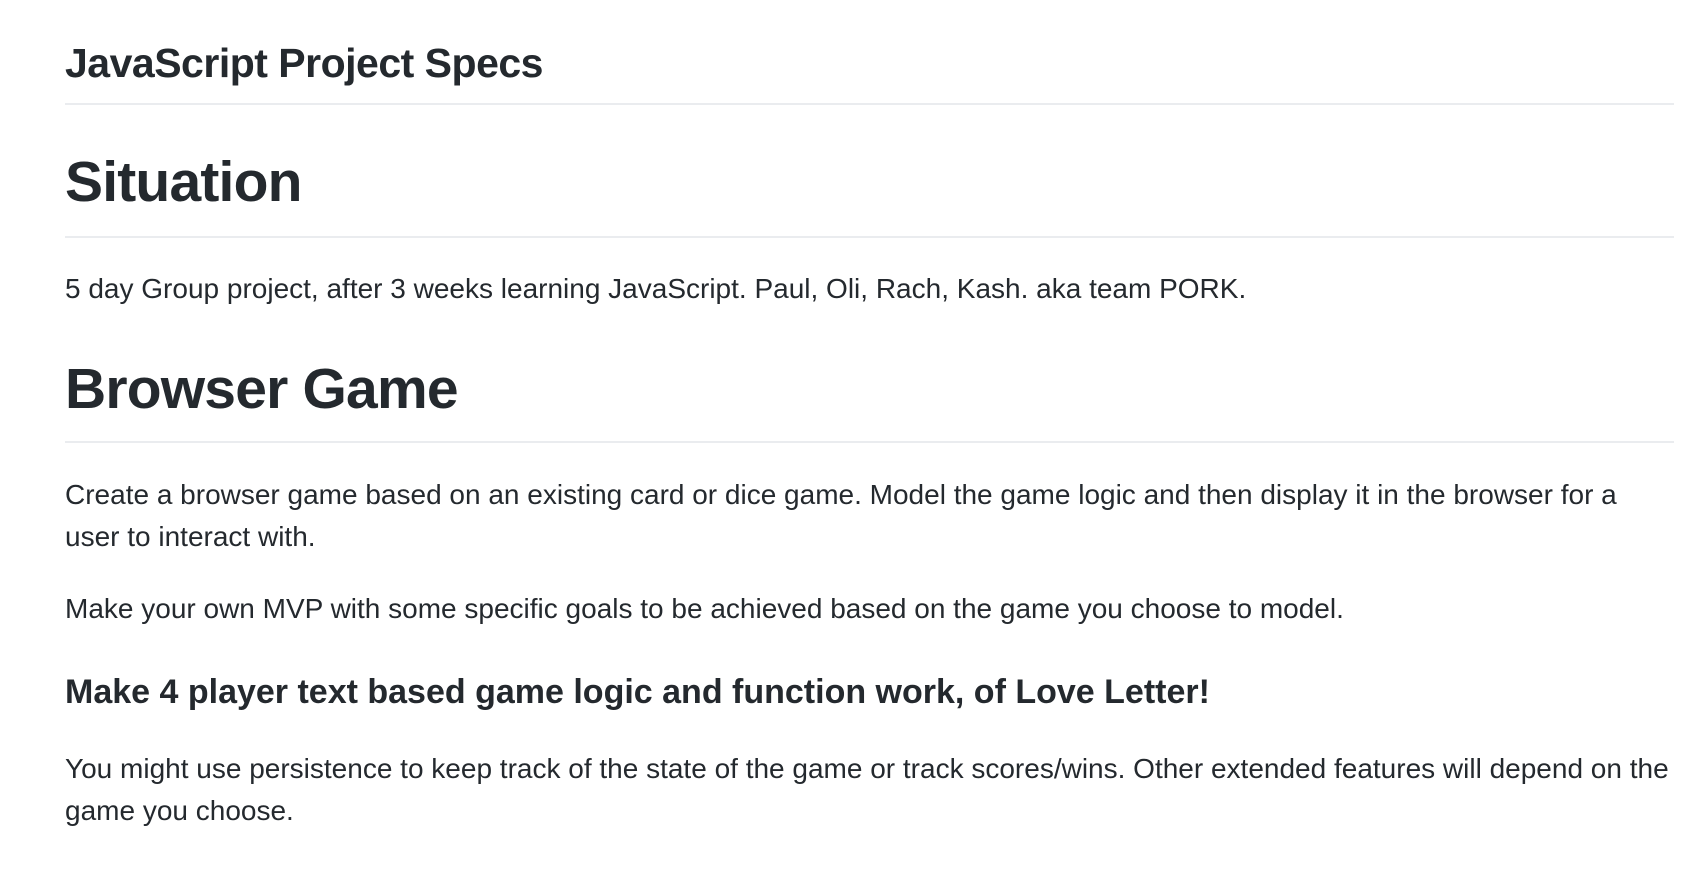  I want to click on browser-game-divider, so click(869, 442).